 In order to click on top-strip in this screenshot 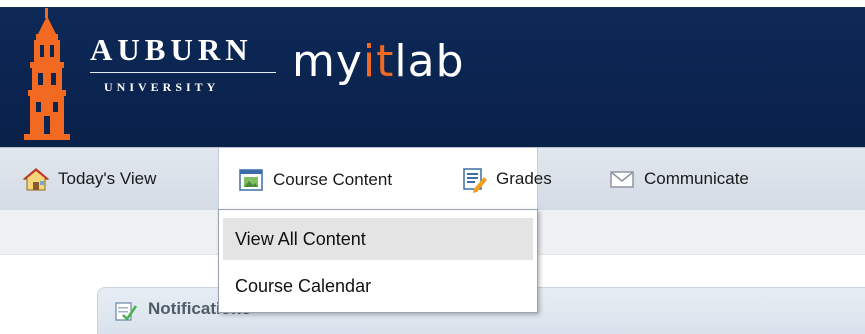, I will do `click(432, 3)`.